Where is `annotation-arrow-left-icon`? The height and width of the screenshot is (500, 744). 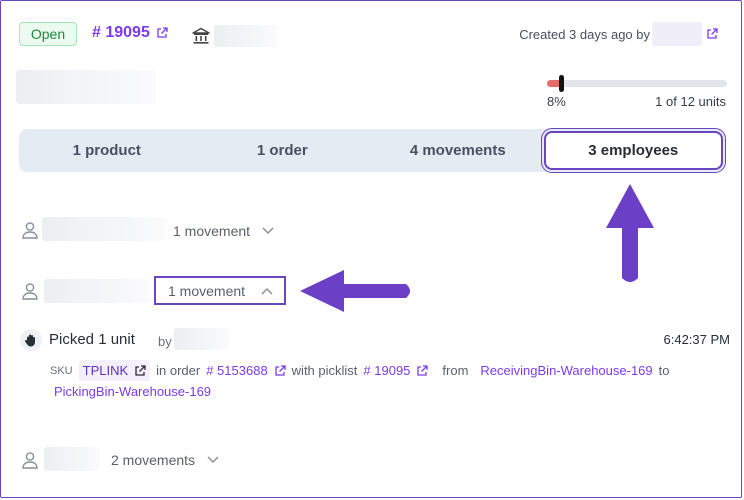 annotation-arrow-left-icon is located at coordinates (355, 291).